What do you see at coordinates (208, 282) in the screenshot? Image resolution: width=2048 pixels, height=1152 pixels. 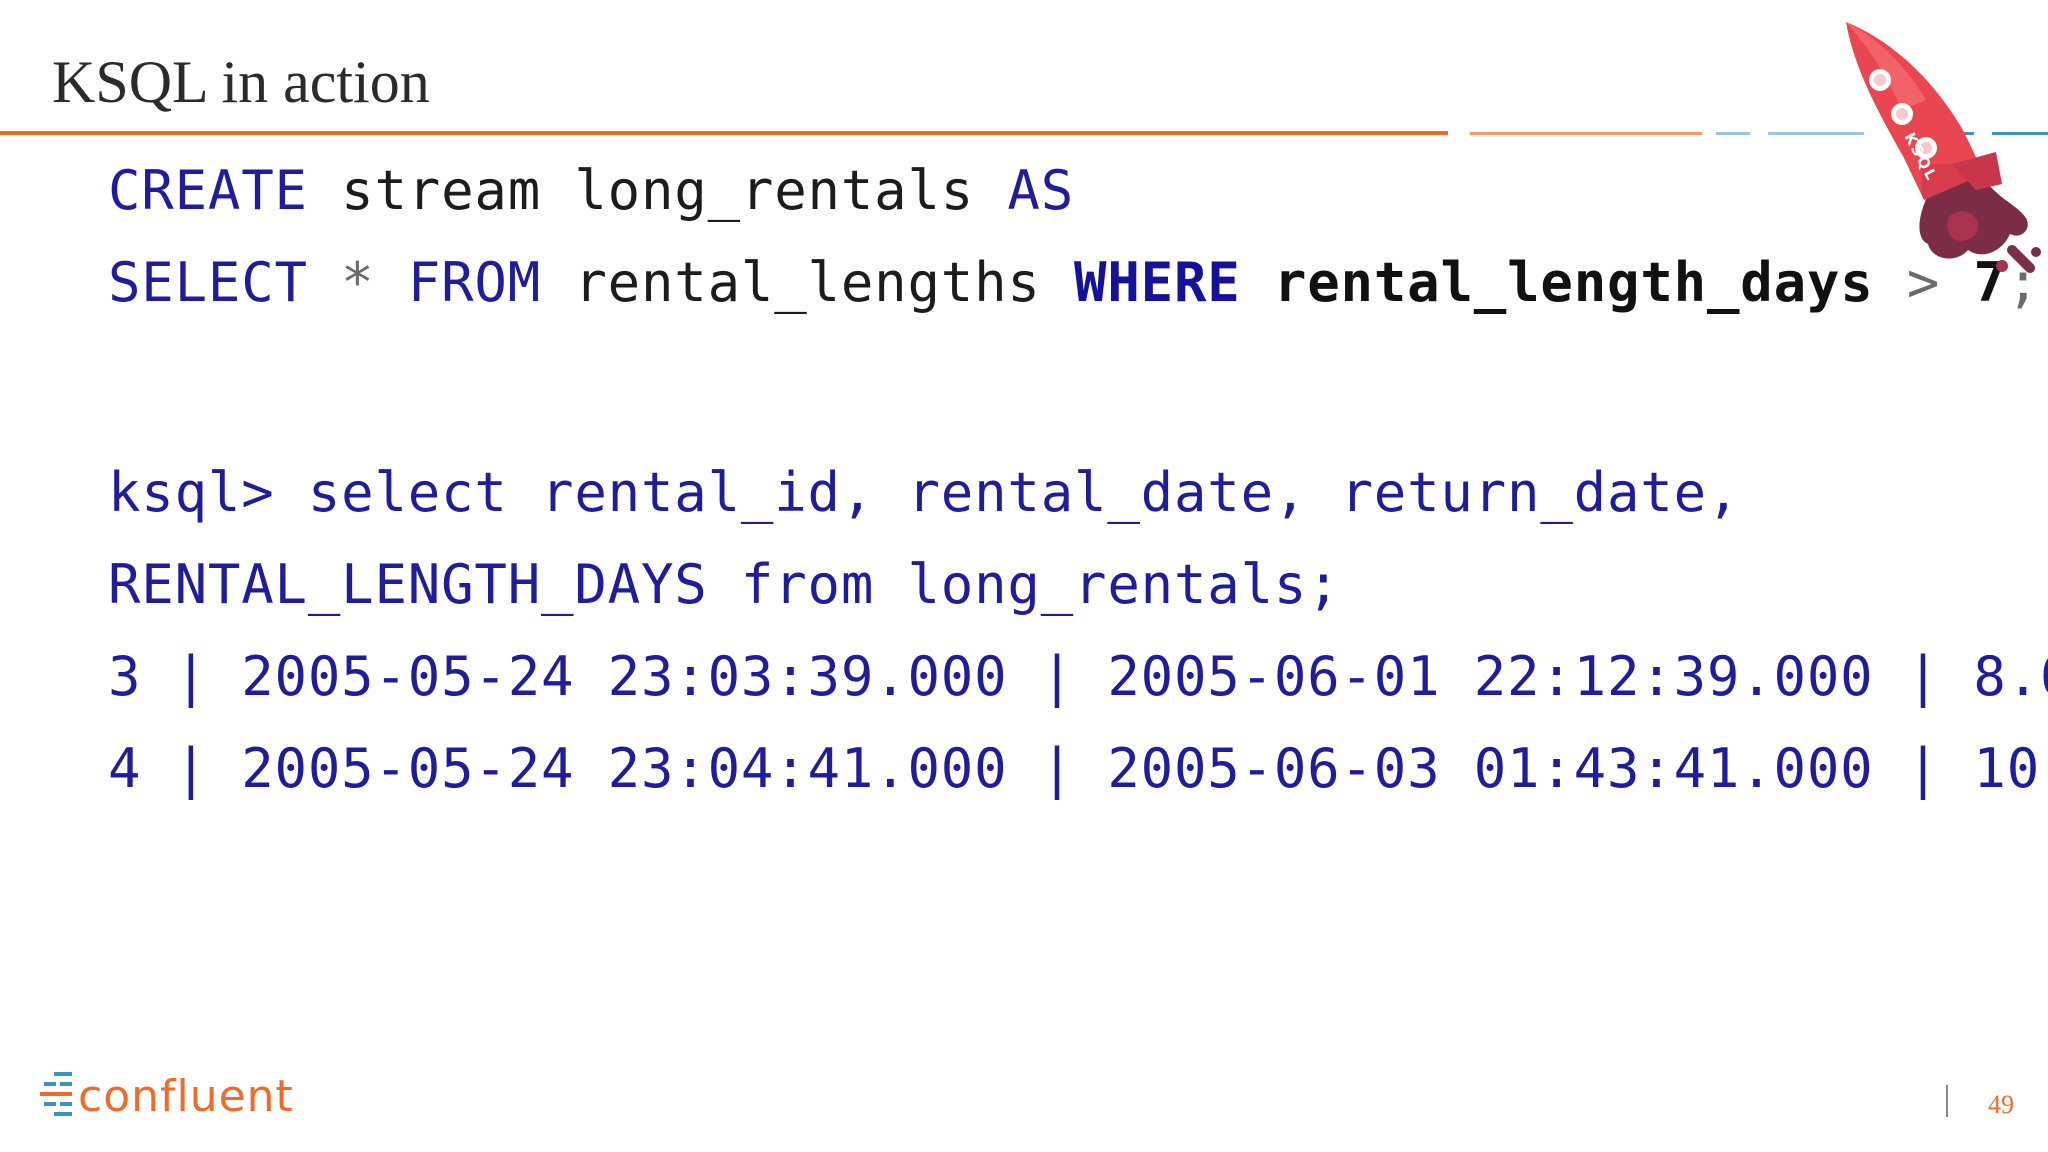 I see `keyword: SELECT` at bounding box center [208, 282].